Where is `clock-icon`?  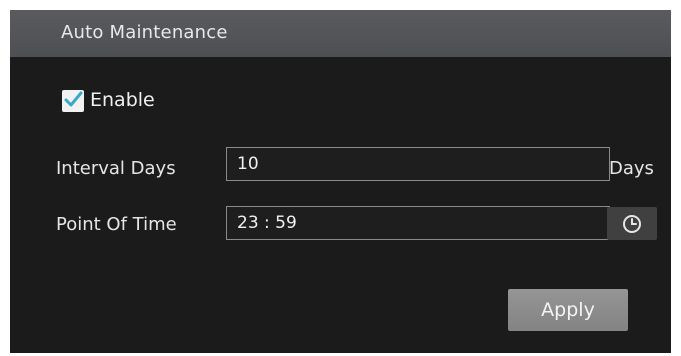 clock-icon is located at coordinates (632, 224).